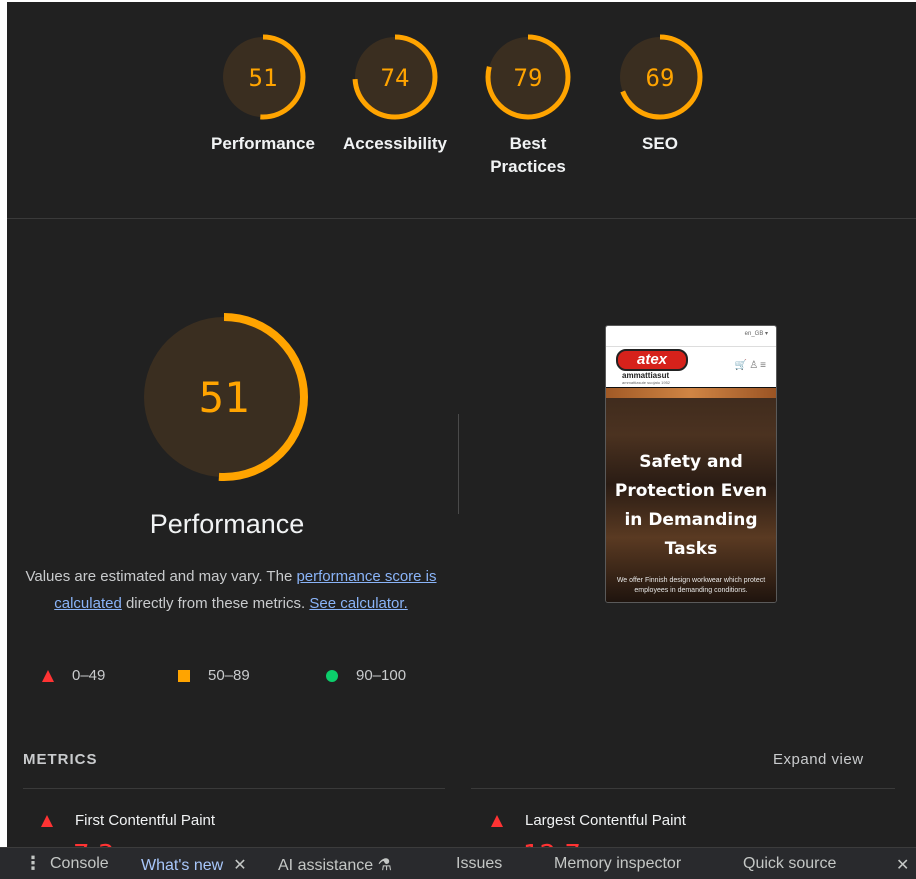  What do you see at coordinates (326, 865) in the screenshot?
I see `tab-label: AI assistance` at bounding box center [326, 865].